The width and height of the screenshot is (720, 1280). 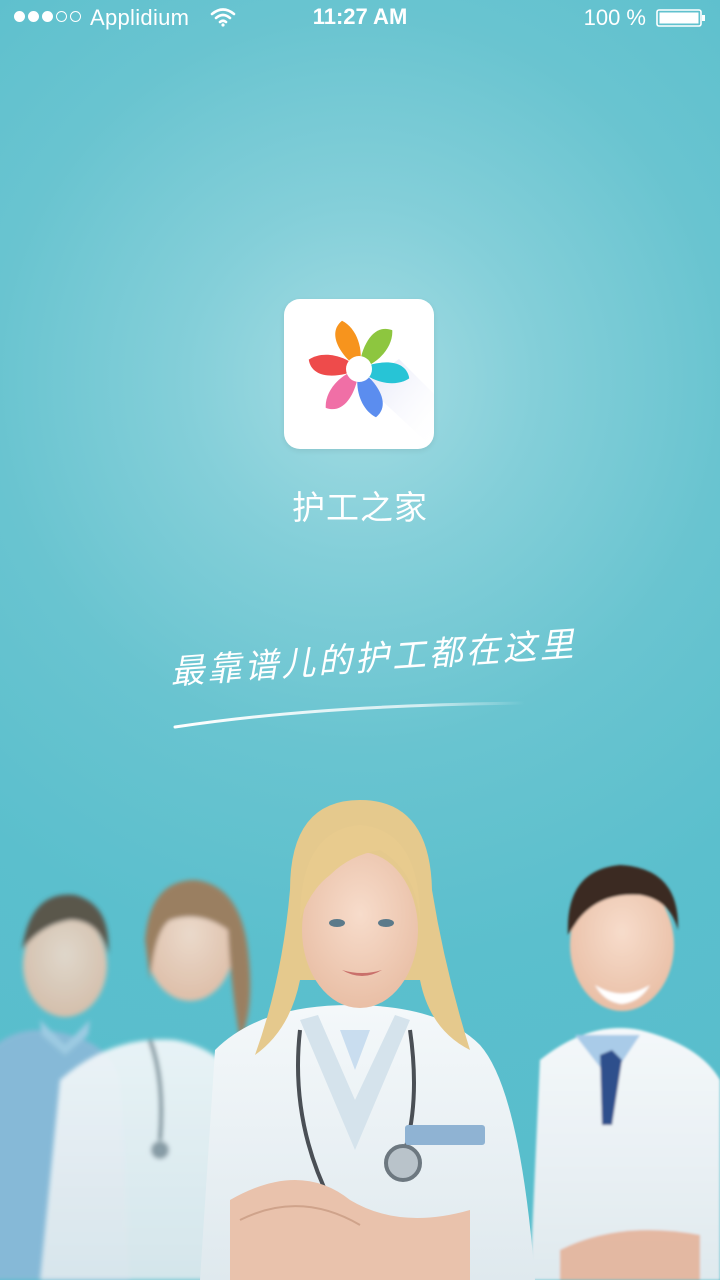 What do you see at coordinates (614, 17) in the screenshot?
I see `battery-percentage: 100 %` at bounding box center [614, 17].